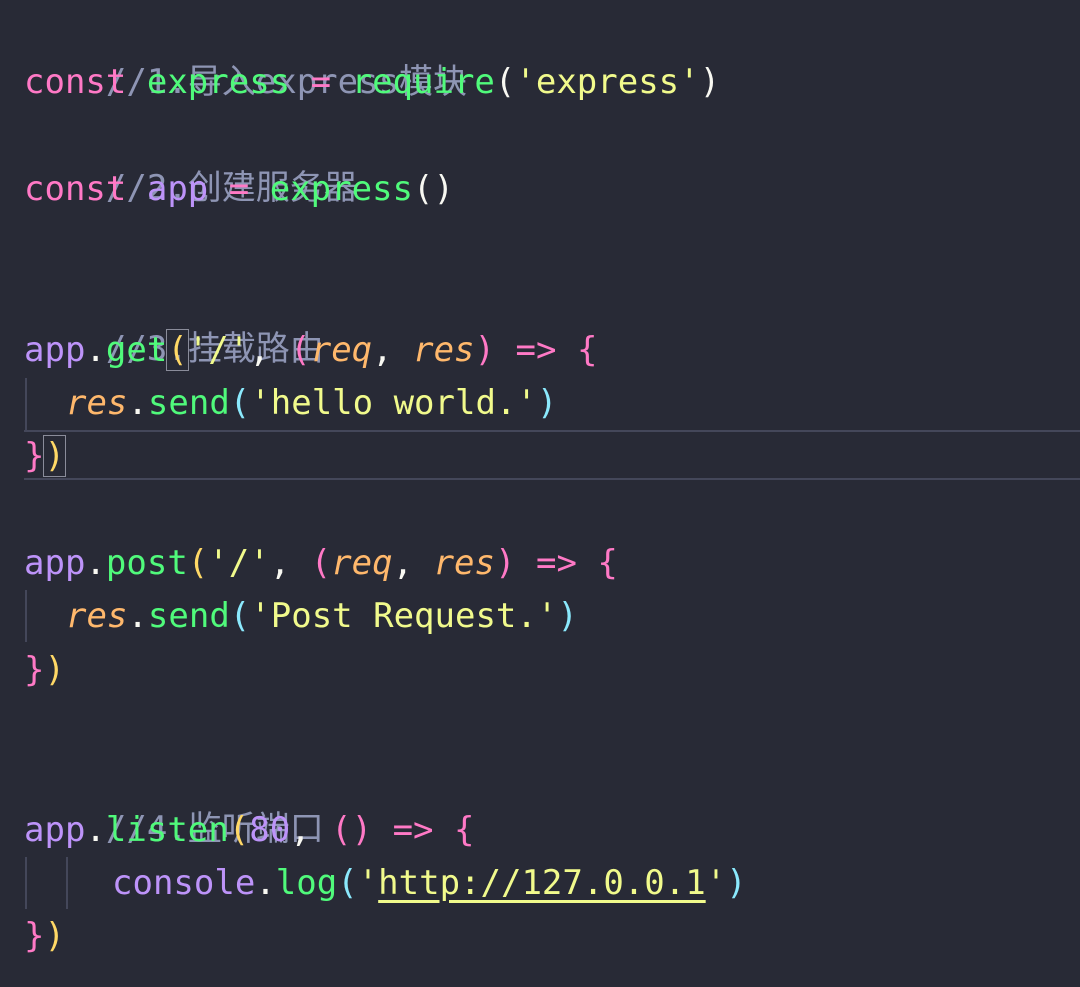 This screenshot has height=987, width=1080. What do you see at coordinates (270, 830) in the screenshot?
I see `number: 80` at bounding box center [270, 830].